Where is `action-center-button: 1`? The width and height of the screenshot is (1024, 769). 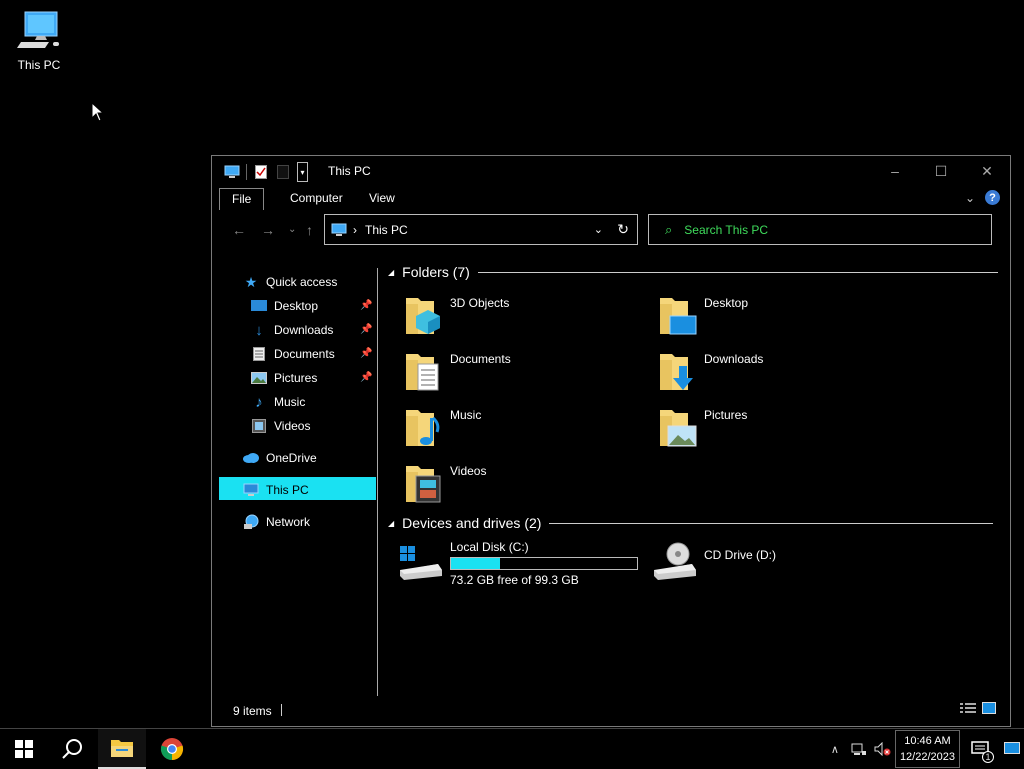 action-center-button: 1 is located at coordinates (980, 749).